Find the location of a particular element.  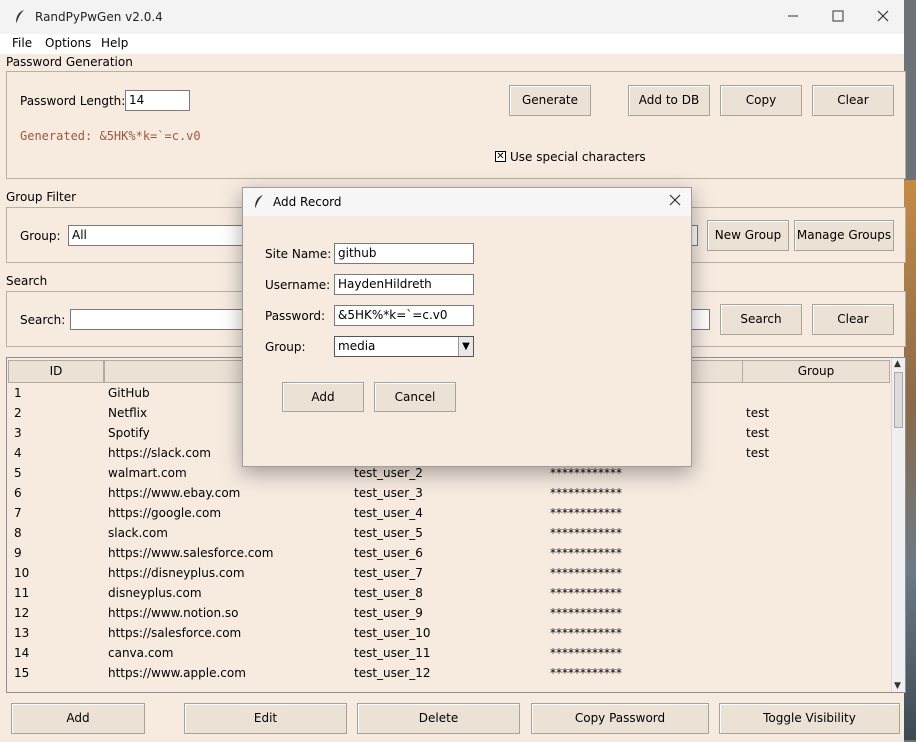

cell-username: test_user_11 is located at coordinates (392, 653).